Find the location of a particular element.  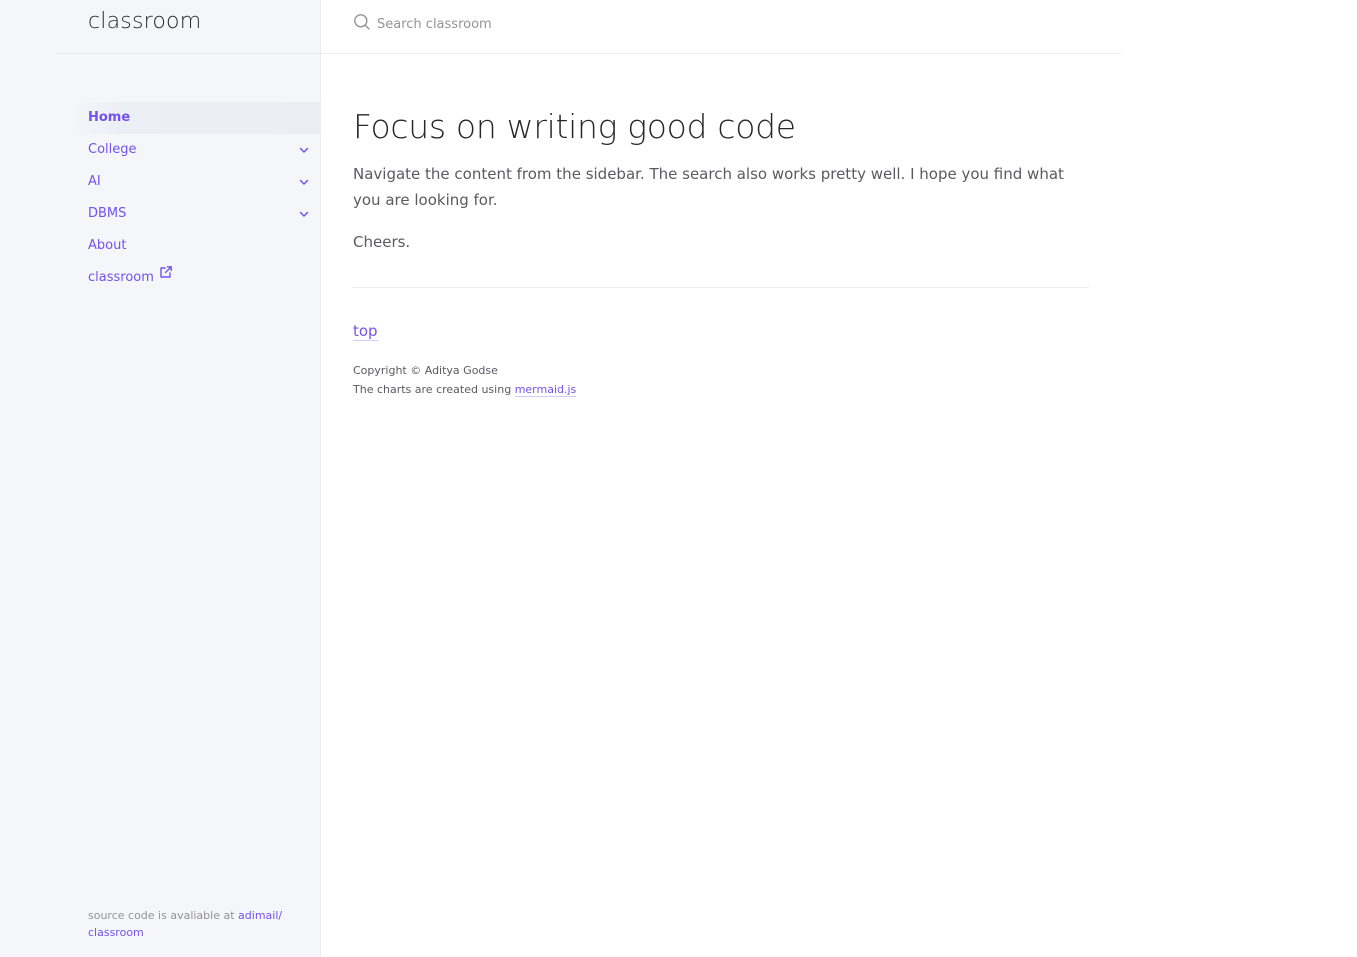

mermaid-link: mermaid.js is located at coordinates (545, 390).